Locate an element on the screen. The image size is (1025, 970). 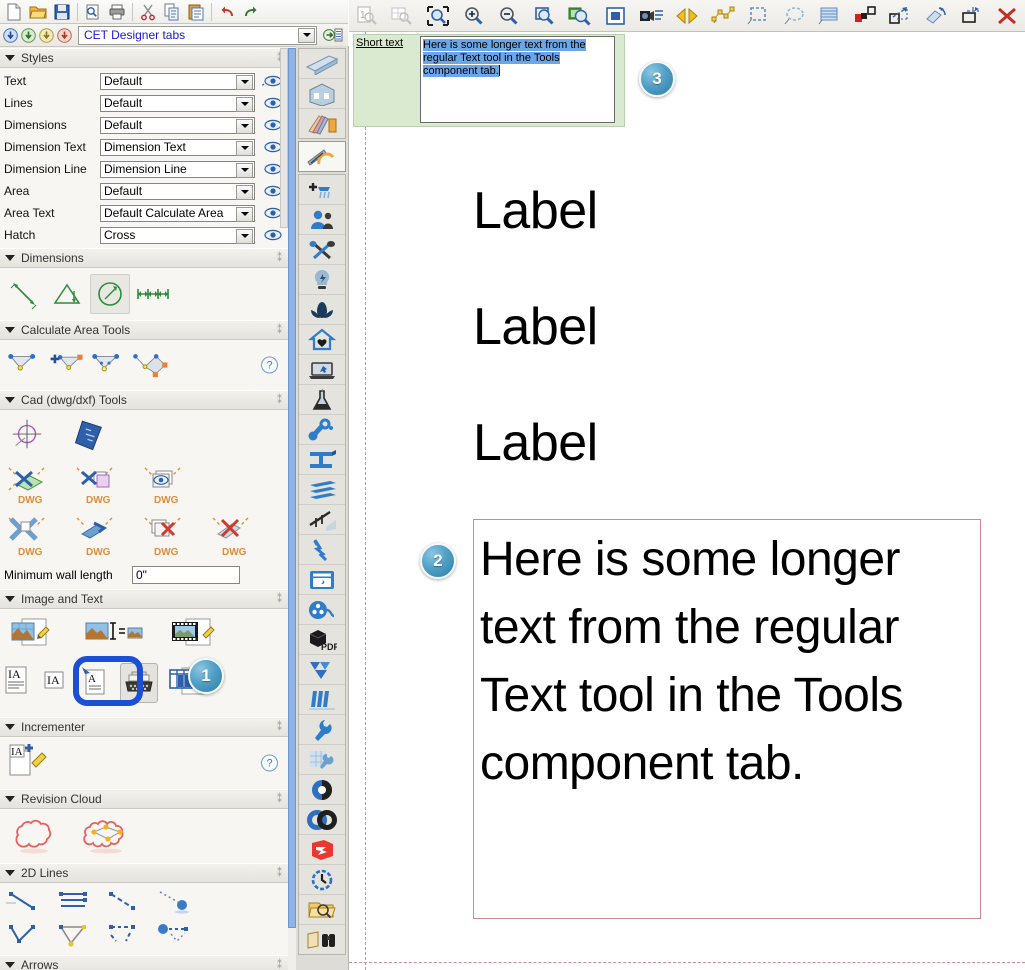
area-polyline-icon is located at coordinates (25, 365).